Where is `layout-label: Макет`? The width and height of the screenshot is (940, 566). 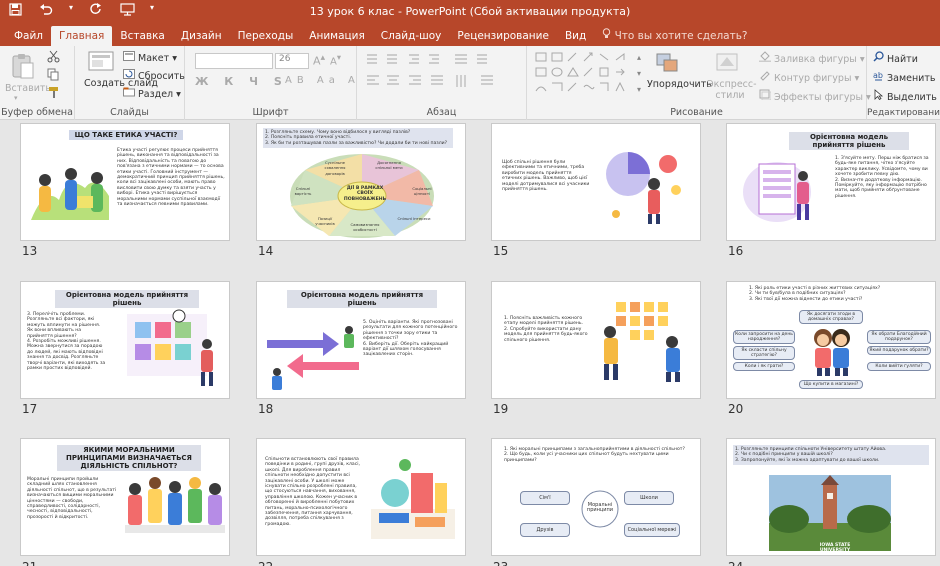
layout-label: Макет is located at coordinates (154, 58).